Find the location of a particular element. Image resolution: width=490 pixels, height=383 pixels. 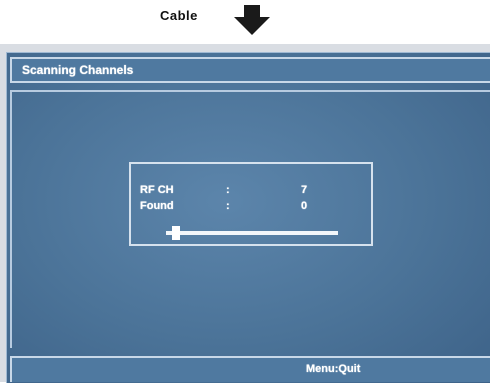

caption-label: Cable is located at coordinates (179, 15).